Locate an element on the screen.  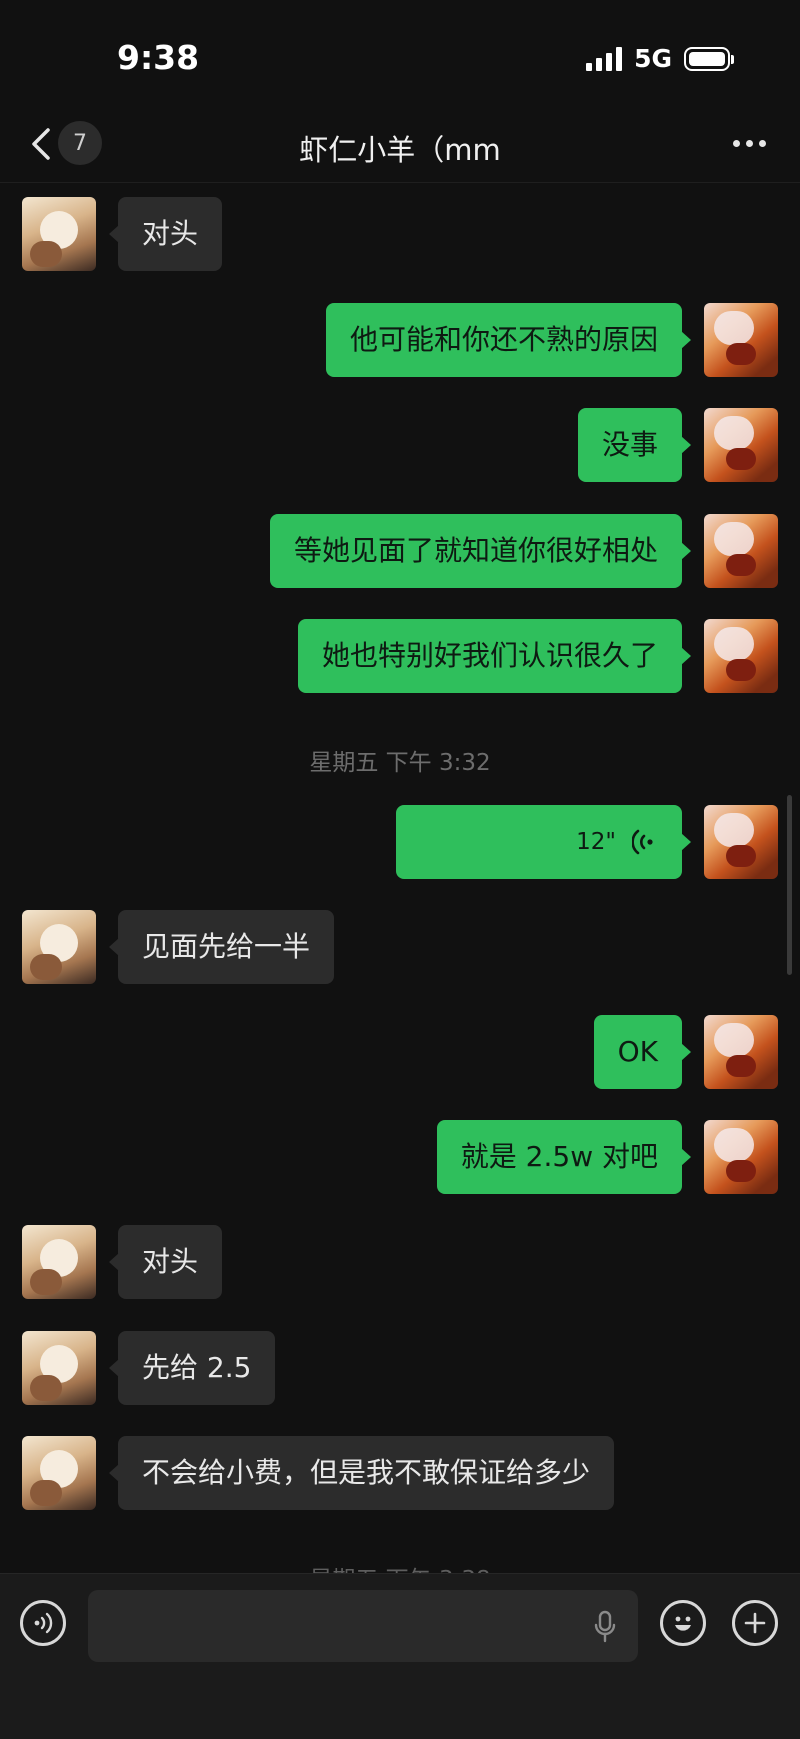
message-bubble-outgoing: OK is located at coordinates (642, 1052).